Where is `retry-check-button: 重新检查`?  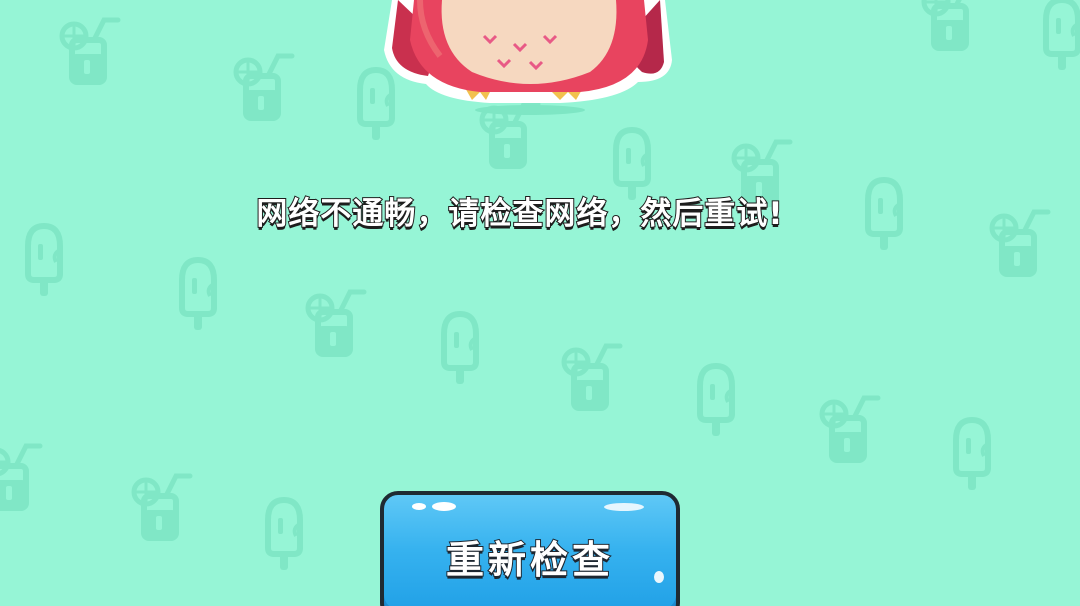
retry-check-button: 重新检查 is located at coordinates (530, 548).